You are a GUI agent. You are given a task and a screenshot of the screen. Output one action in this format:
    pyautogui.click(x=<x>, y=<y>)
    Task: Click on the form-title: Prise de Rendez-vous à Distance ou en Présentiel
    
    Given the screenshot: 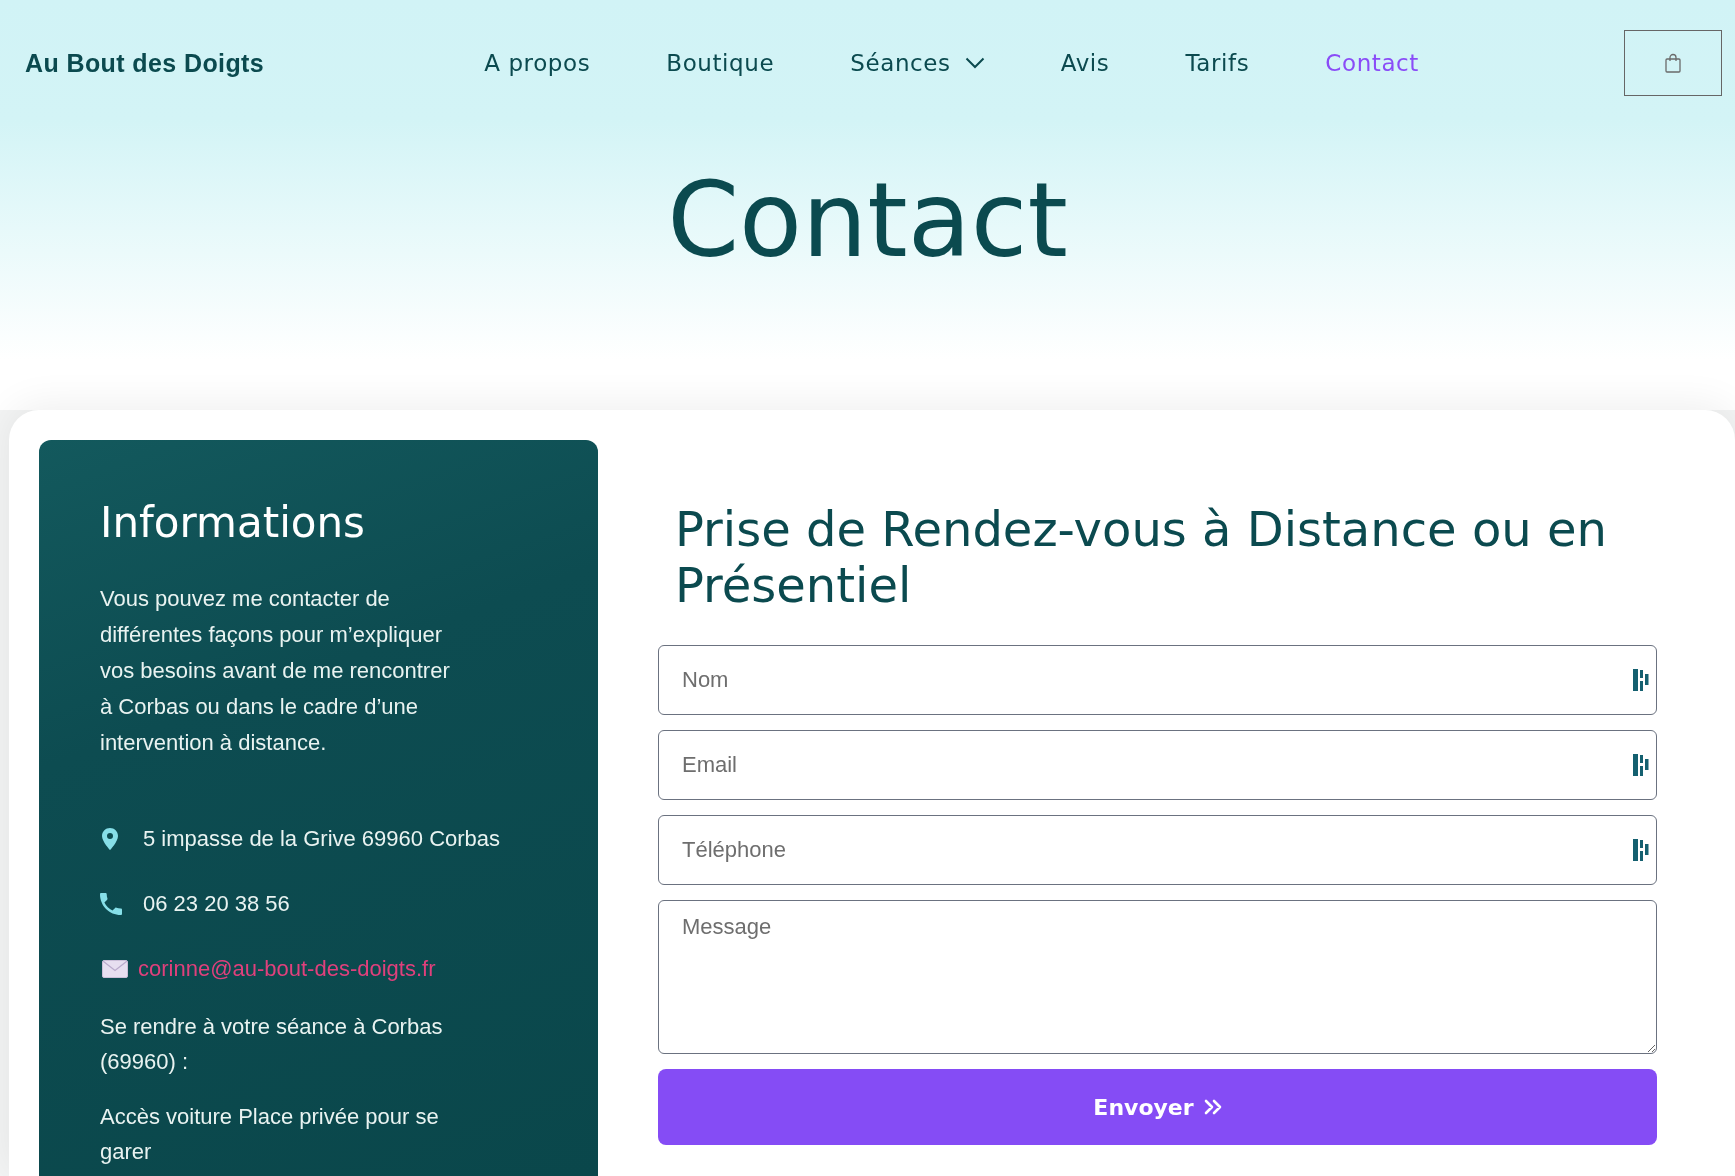 What is the action you would take?
    pyautogui.click(x=1141, y=557)
    